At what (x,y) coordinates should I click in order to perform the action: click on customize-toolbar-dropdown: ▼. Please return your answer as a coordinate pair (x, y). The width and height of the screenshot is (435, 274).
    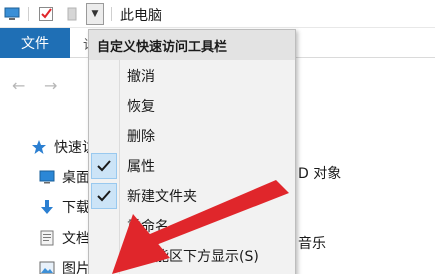
    Looking at the image, I should click on (95, 14).